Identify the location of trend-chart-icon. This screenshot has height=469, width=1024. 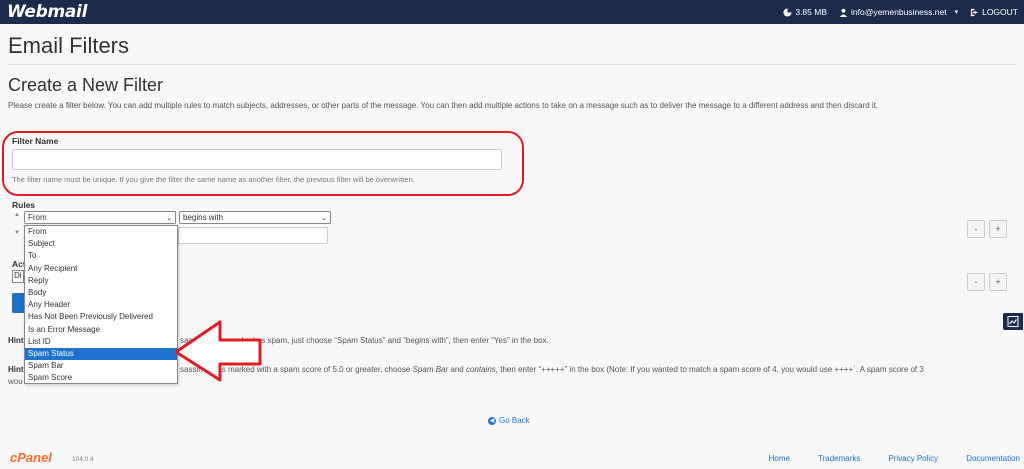
(1013, 321).